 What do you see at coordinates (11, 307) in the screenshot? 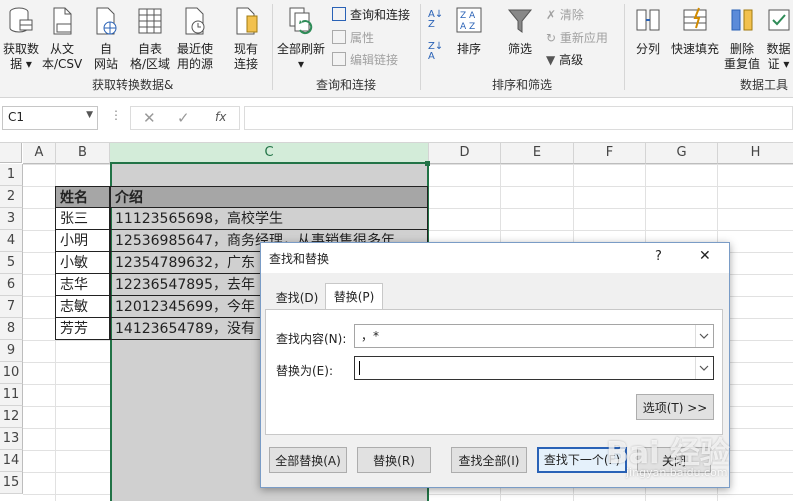
I see `row-header: 7` at bounding box center [11, 307].